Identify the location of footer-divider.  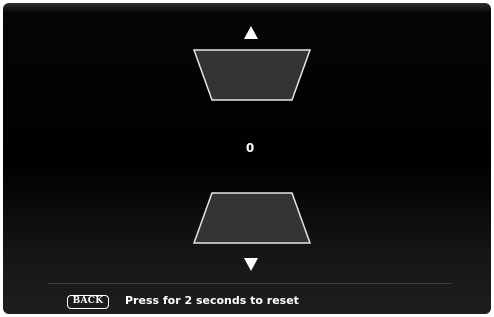
(250, 283).